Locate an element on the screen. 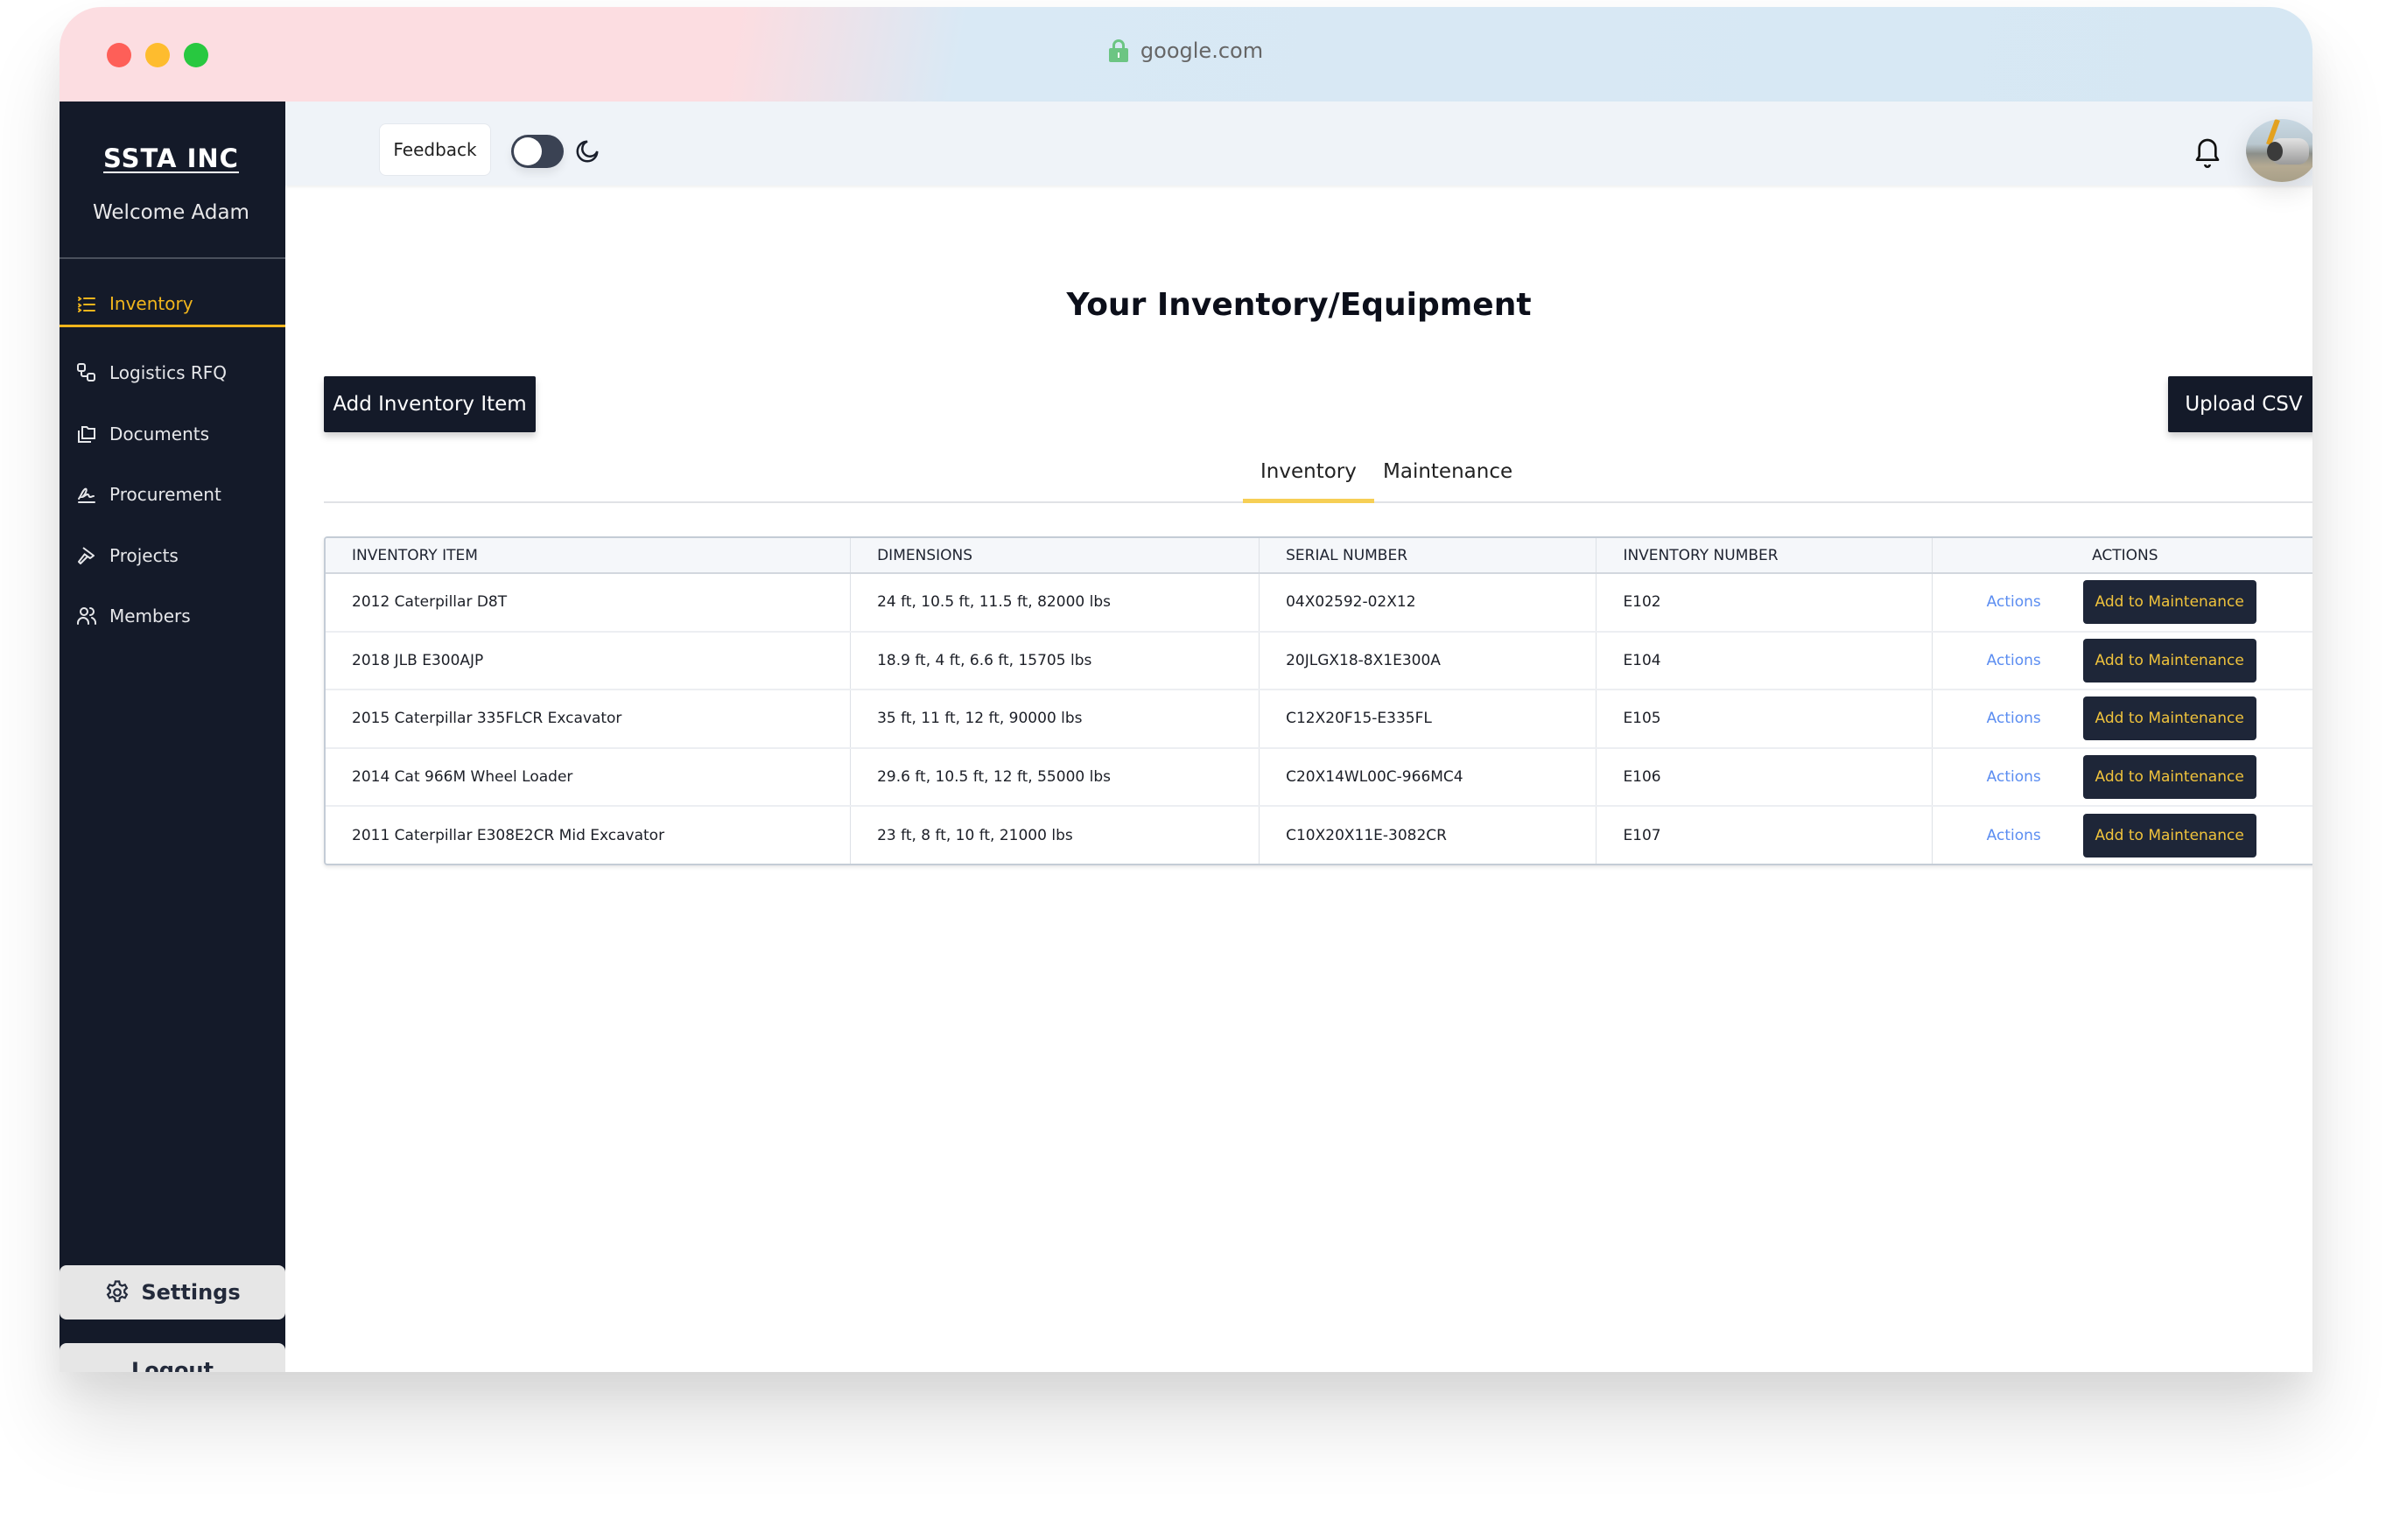  cell-inventory-number: E102 is located at coordinates (1764, 603).